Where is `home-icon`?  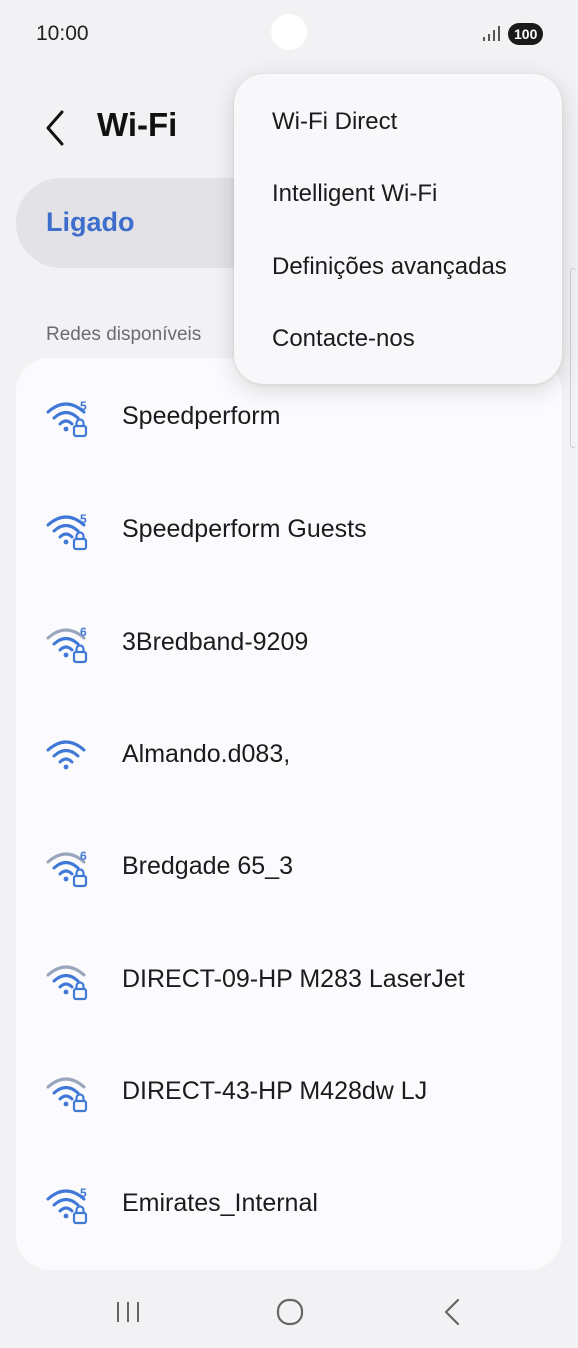 home-icon is located at coordinates (290, 1312).